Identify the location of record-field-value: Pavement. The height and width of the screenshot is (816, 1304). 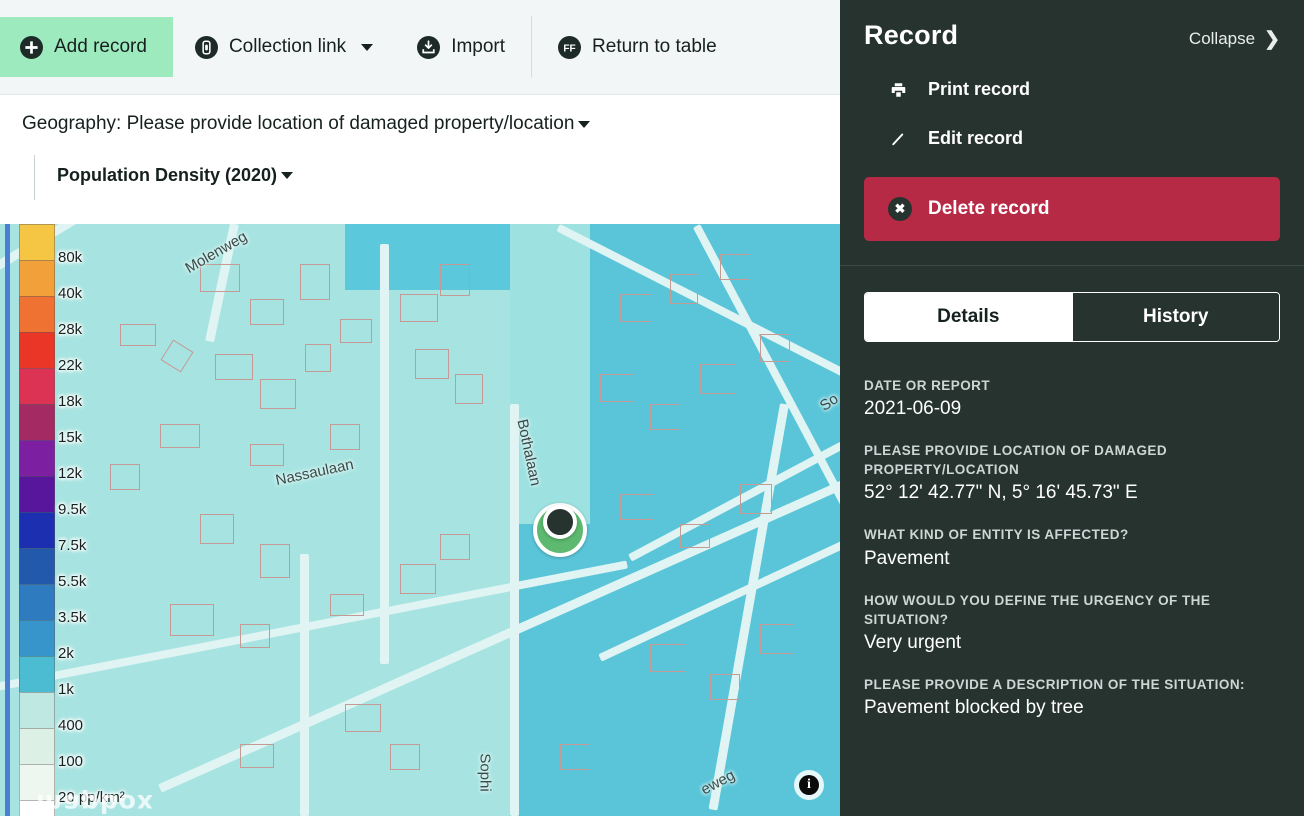
(907, 558).